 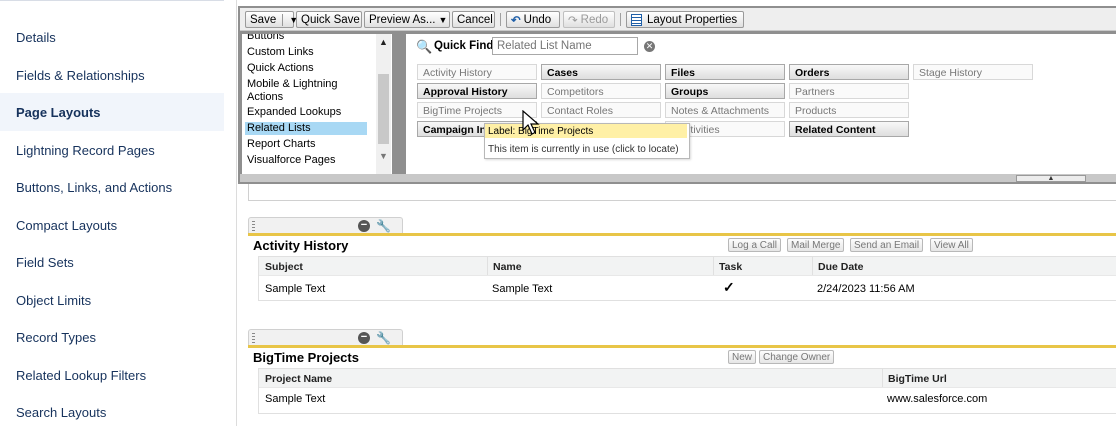 I want to click on save-button: Save ▼, so click(x=271, y=19).